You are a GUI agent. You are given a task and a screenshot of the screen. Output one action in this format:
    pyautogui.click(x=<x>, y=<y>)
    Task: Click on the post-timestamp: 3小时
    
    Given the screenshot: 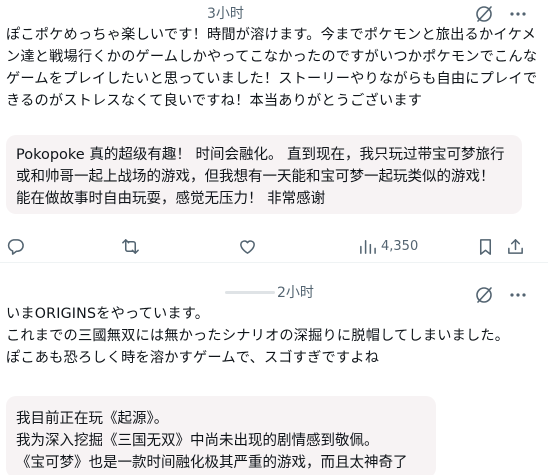 What is the action you would take?
    pyautogui.click(x=225, y=13)
    